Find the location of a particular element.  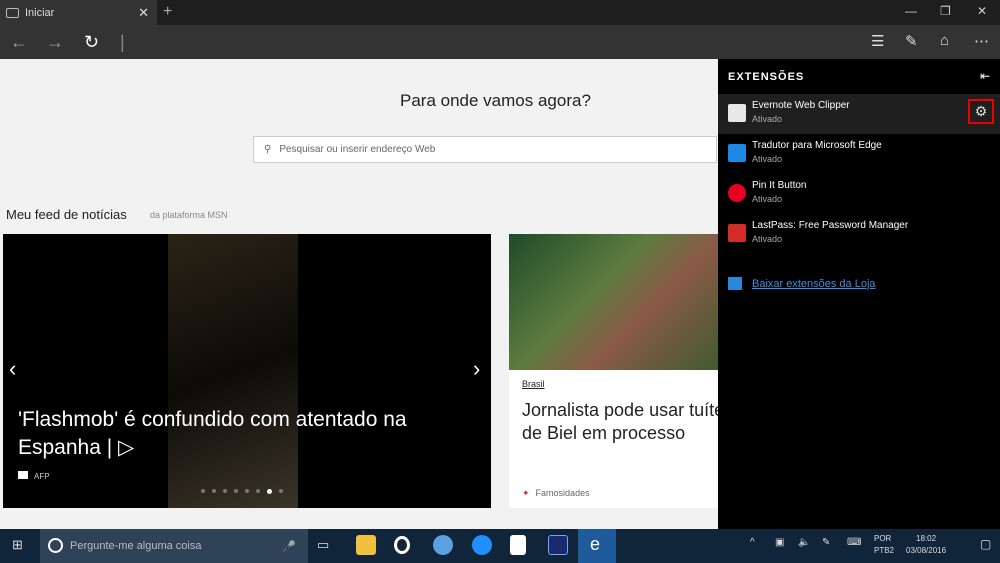

forward-button: → is located at coordinates (55, 42).